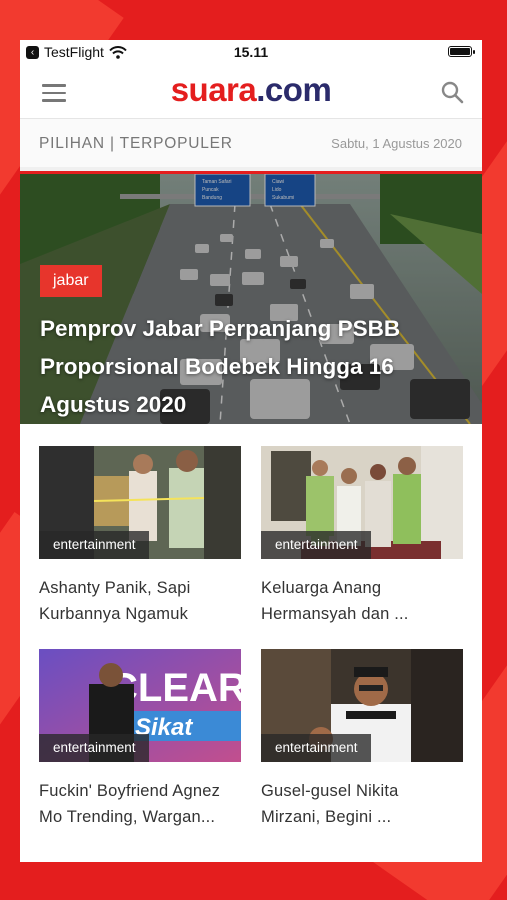 This screenshot has width=507, height=900. Describe the element at coordinates (176, 143) in the screenshot. I see `tab-terpopuler: TERPOPULER` at that location.